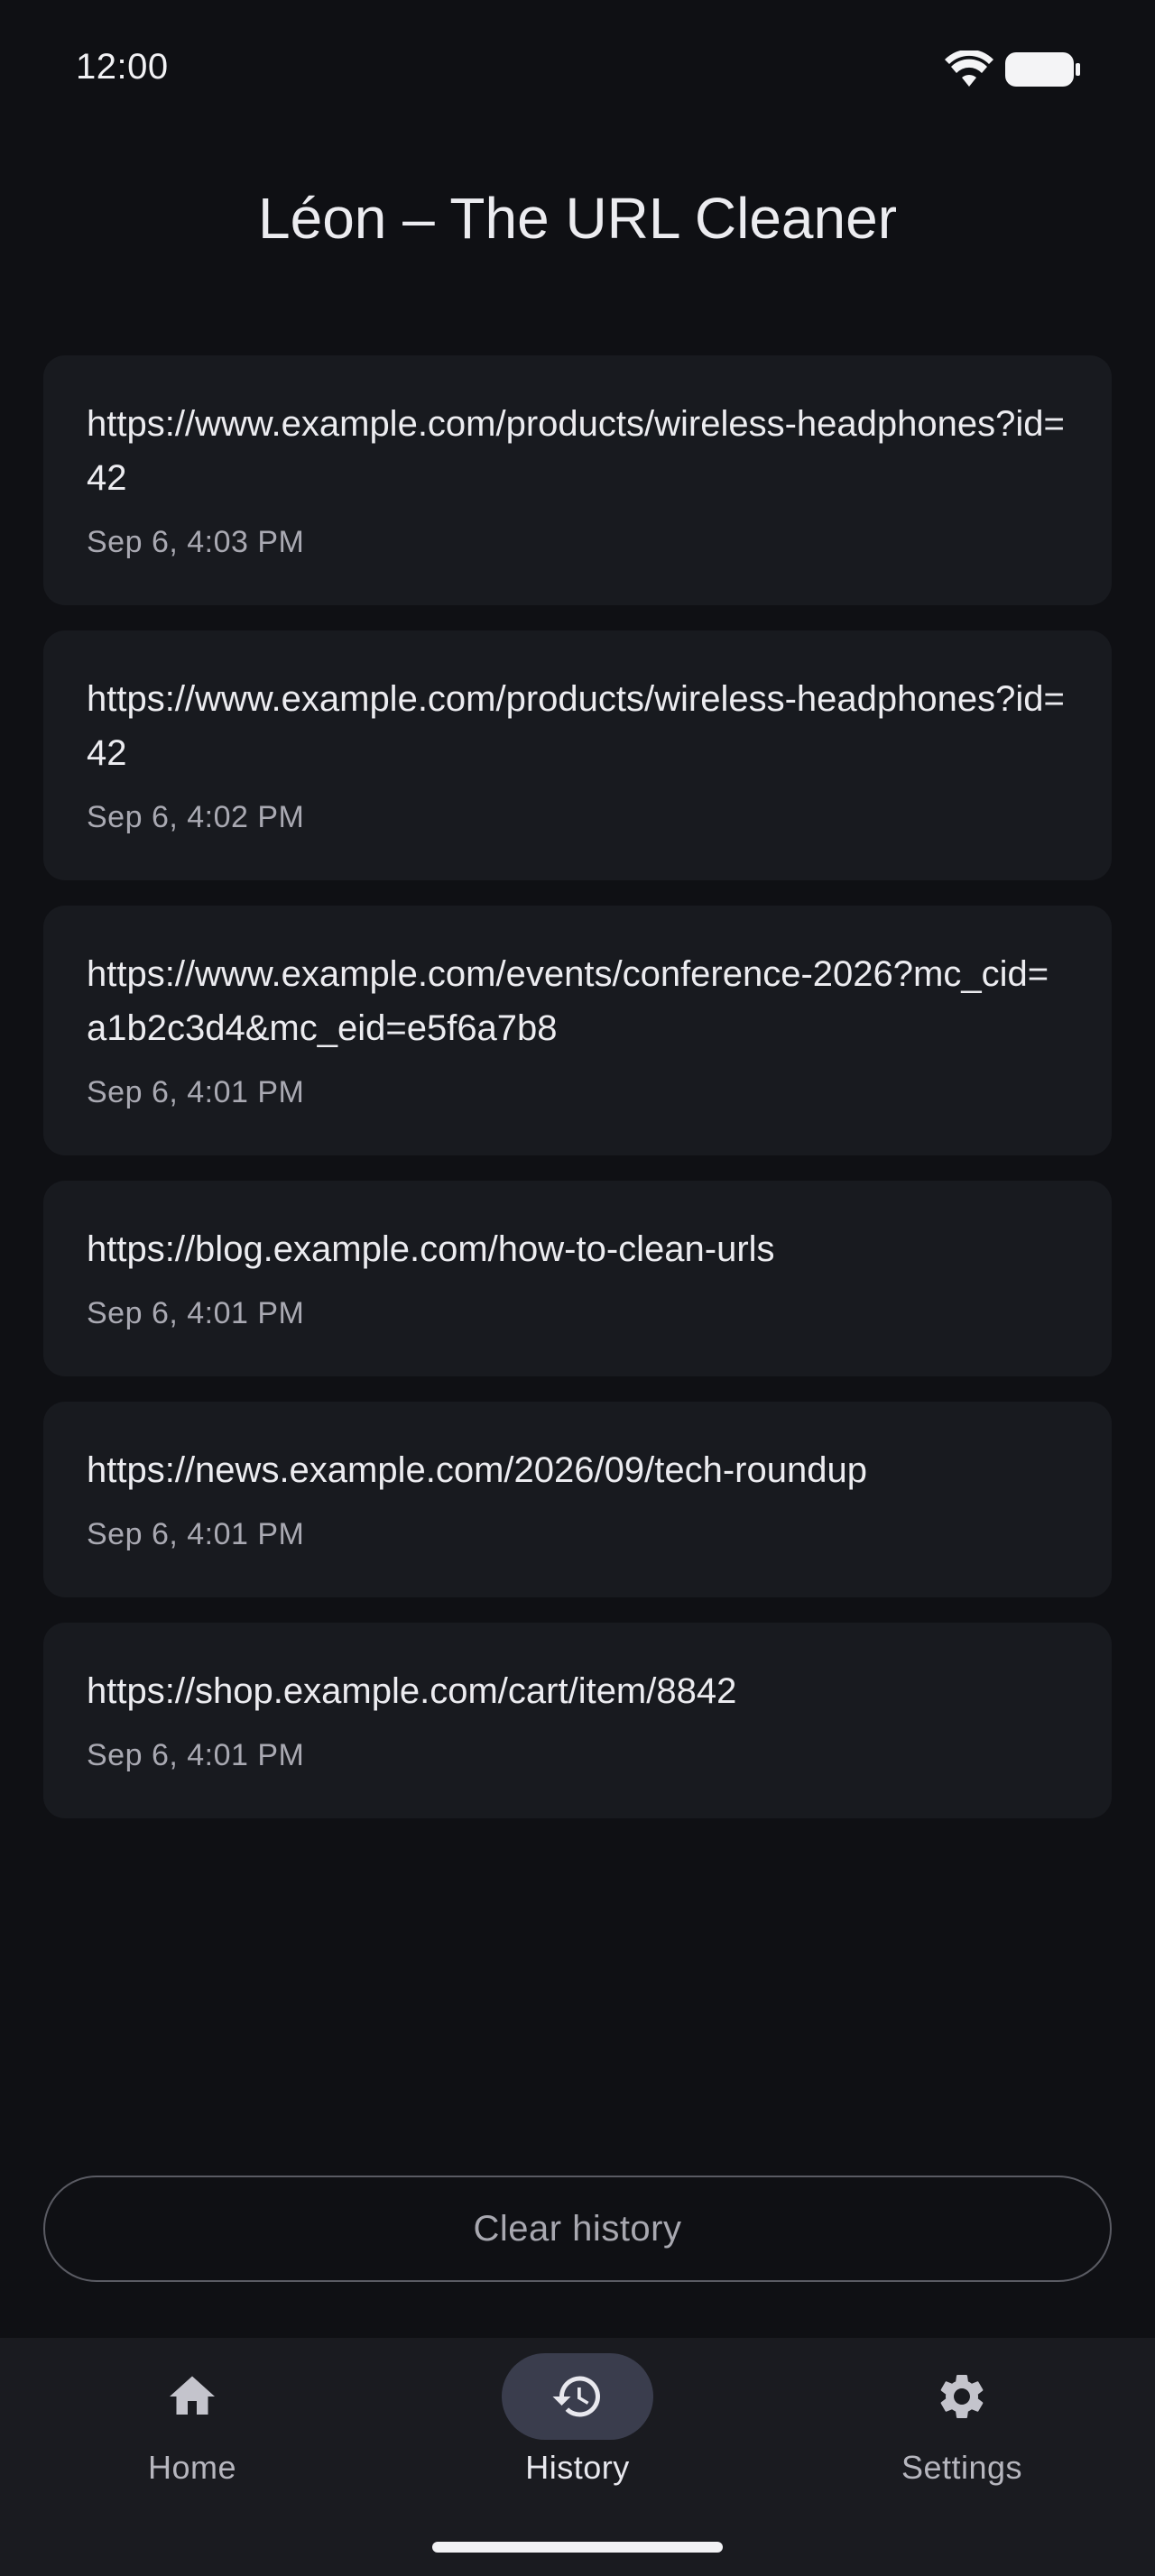 The width and height of the screenshot is (1155, 2576). I want to click on nav-item-history: History, so click(577, 2428).